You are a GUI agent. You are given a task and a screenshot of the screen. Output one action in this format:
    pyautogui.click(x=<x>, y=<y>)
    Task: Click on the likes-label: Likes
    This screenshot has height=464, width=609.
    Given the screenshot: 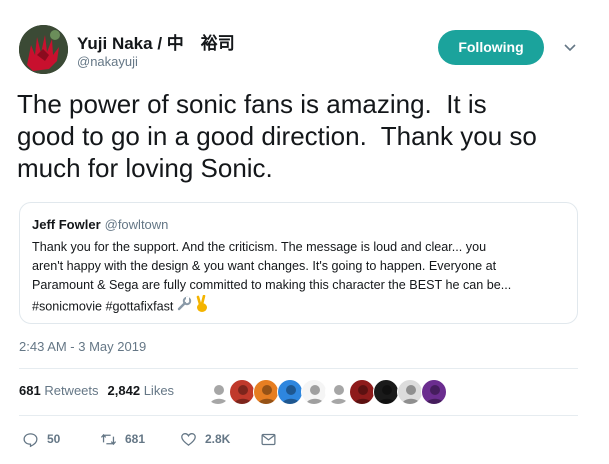 What is the action you would take?
    pyautogui.click(x=159, y=390)
    